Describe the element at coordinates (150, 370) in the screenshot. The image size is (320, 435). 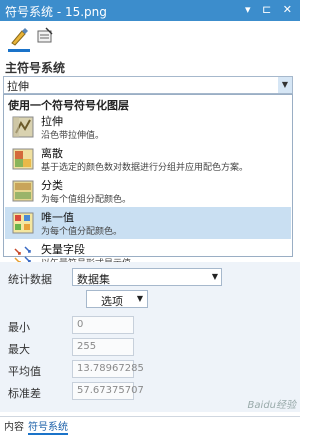
I see `mean-row: 平均值 13.78967285` at that location.